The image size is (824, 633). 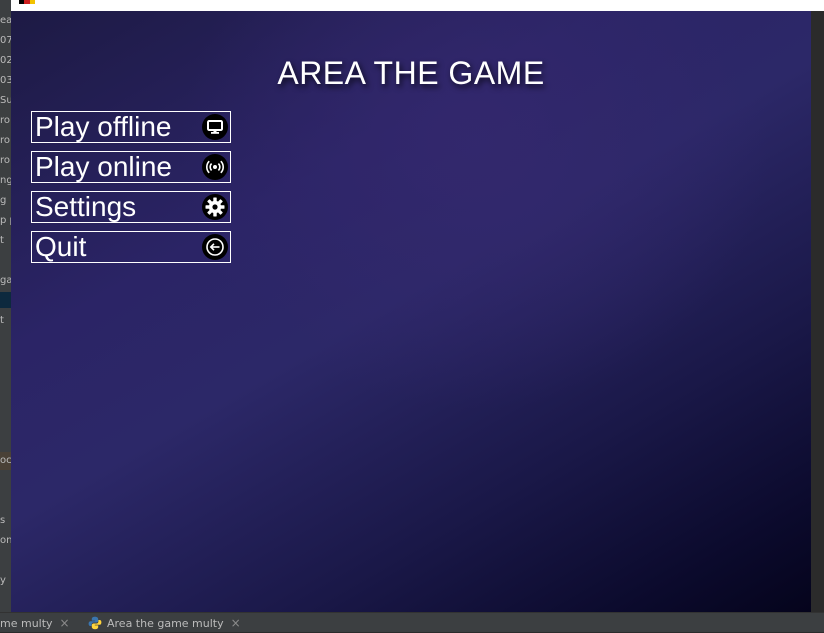 I want to click on main-menu: Play offline Play online Settings Quit, so click(x=131, y=191).